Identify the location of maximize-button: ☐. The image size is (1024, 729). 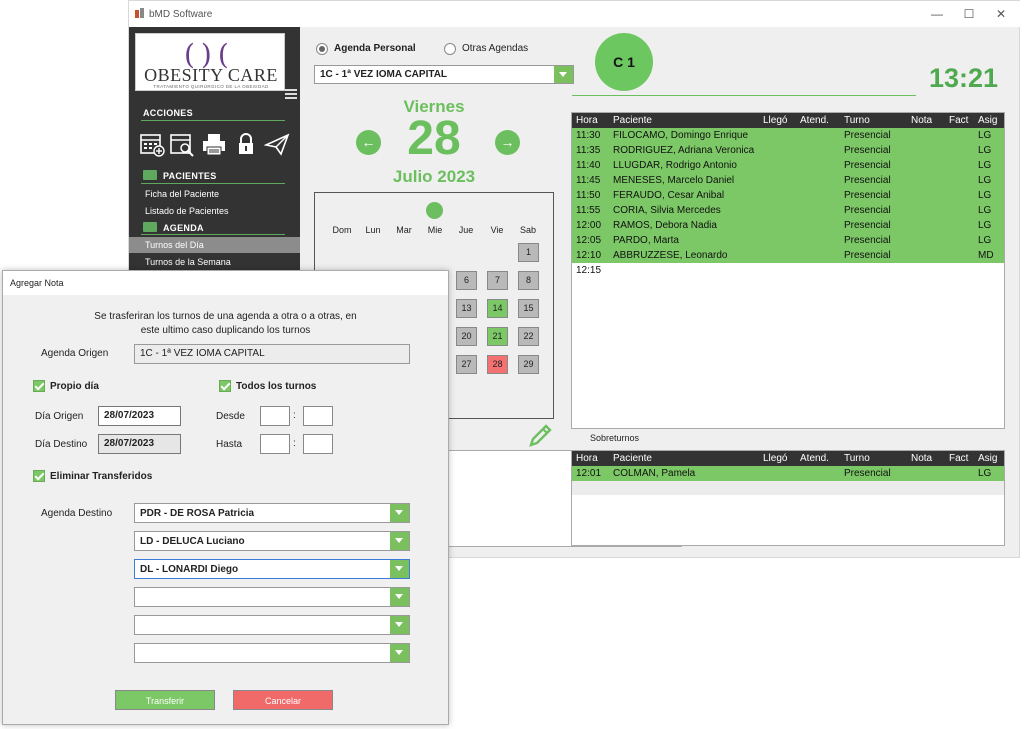
(969, 14).